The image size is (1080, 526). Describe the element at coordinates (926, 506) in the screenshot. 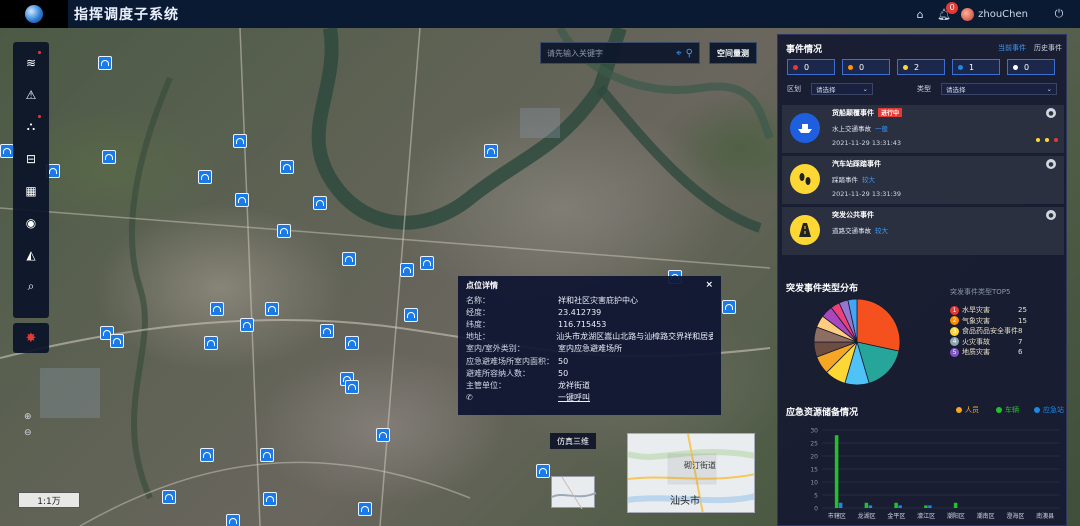

I see `bar-车辆-濠江区` at that location.